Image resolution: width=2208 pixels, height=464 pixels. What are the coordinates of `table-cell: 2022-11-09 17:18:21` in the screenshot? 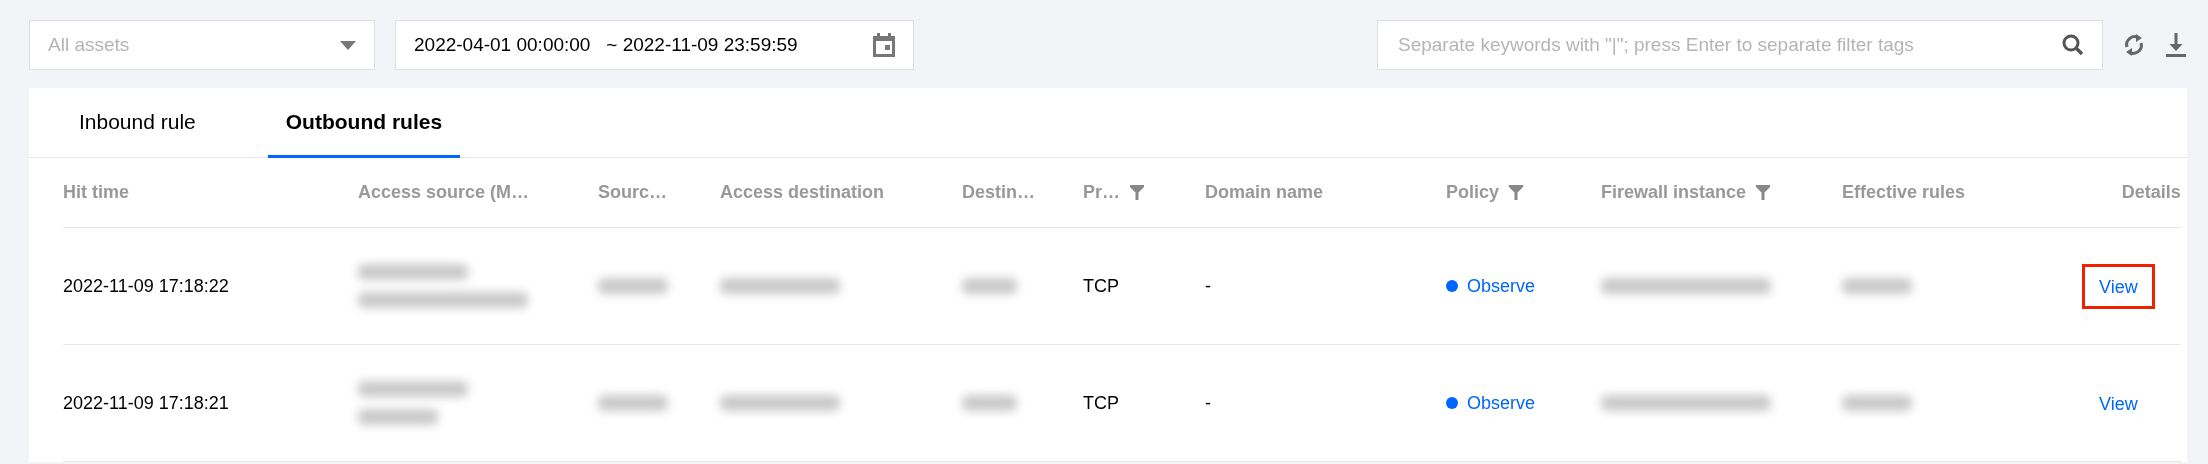 It's located at (146, 403).